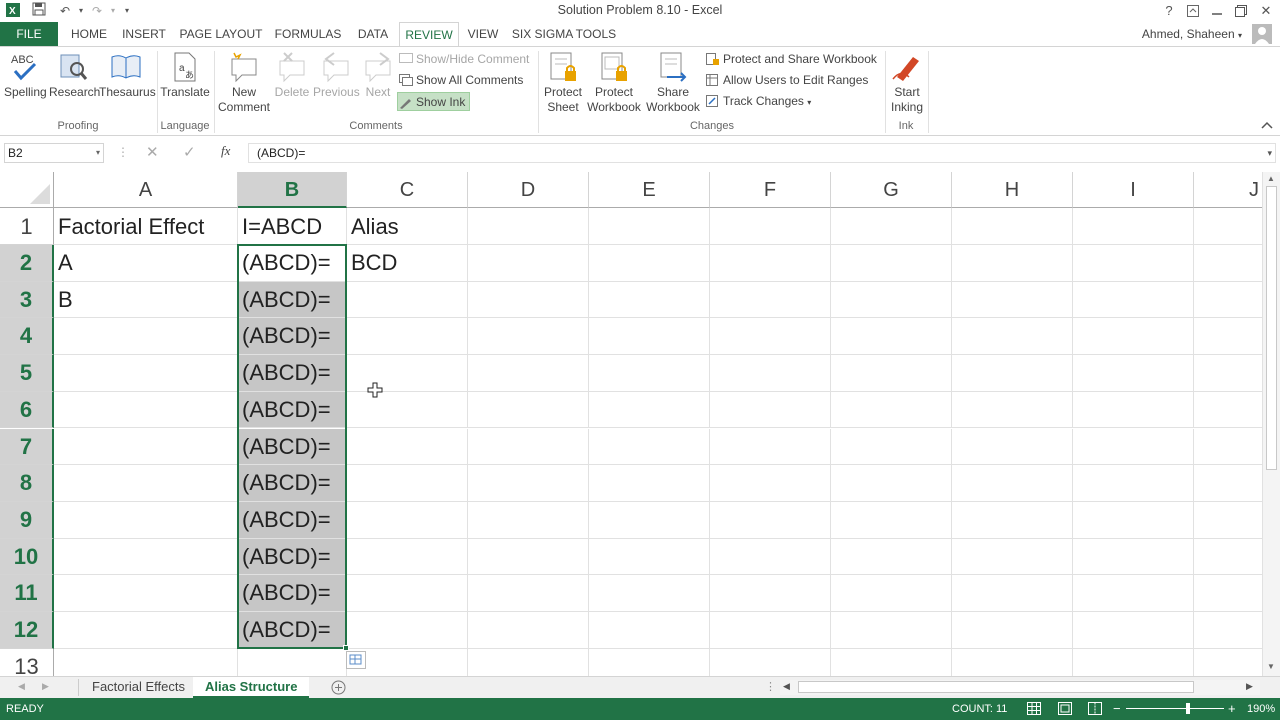 The image size is (1280, 720). What do you see at coordinates (770, 630) in the screenshot?
I see `cell-f12` at bounding box center [770, 630].